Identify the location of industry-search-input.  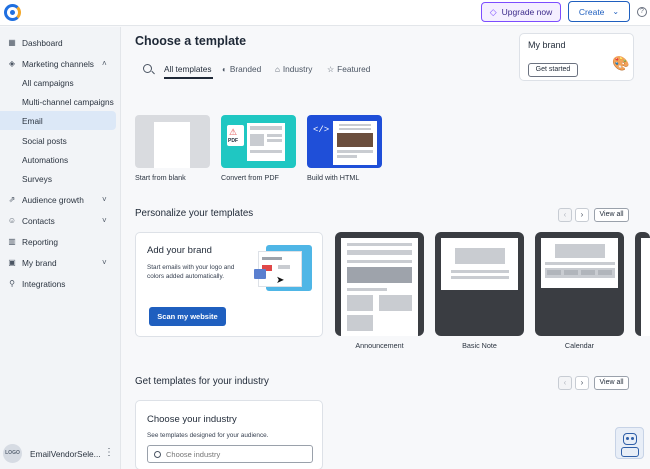
(236, 454).